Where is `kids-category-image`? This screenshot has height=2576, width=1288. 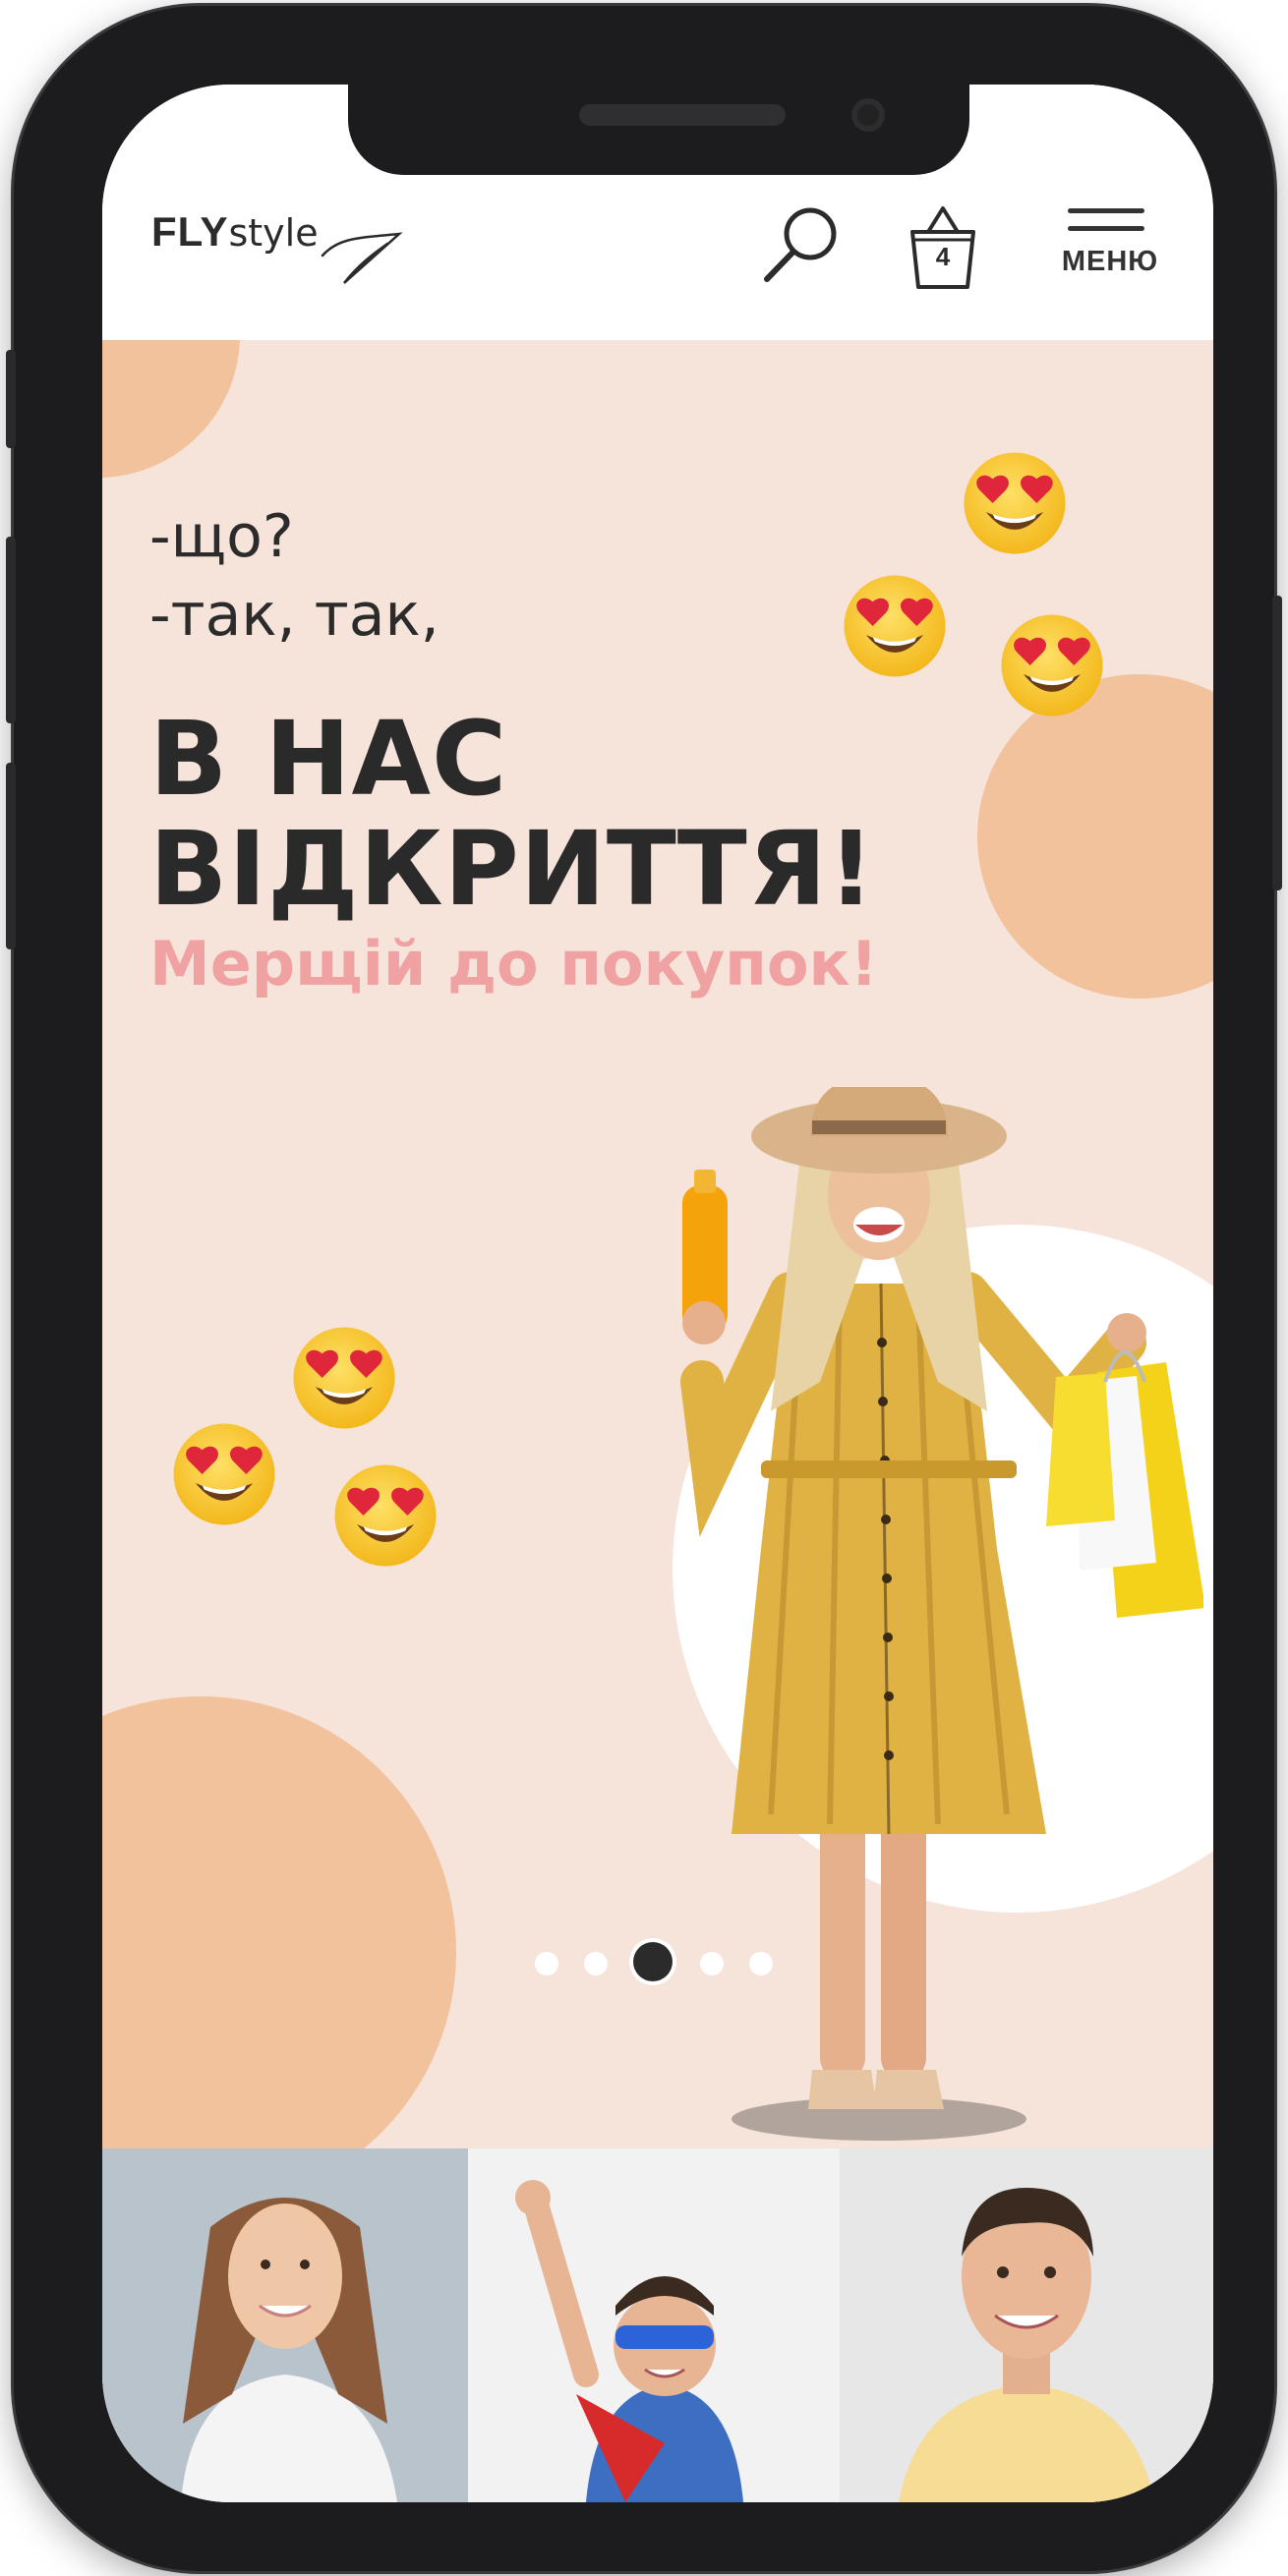
kids-category-image is located at coordinates (629, 2341).